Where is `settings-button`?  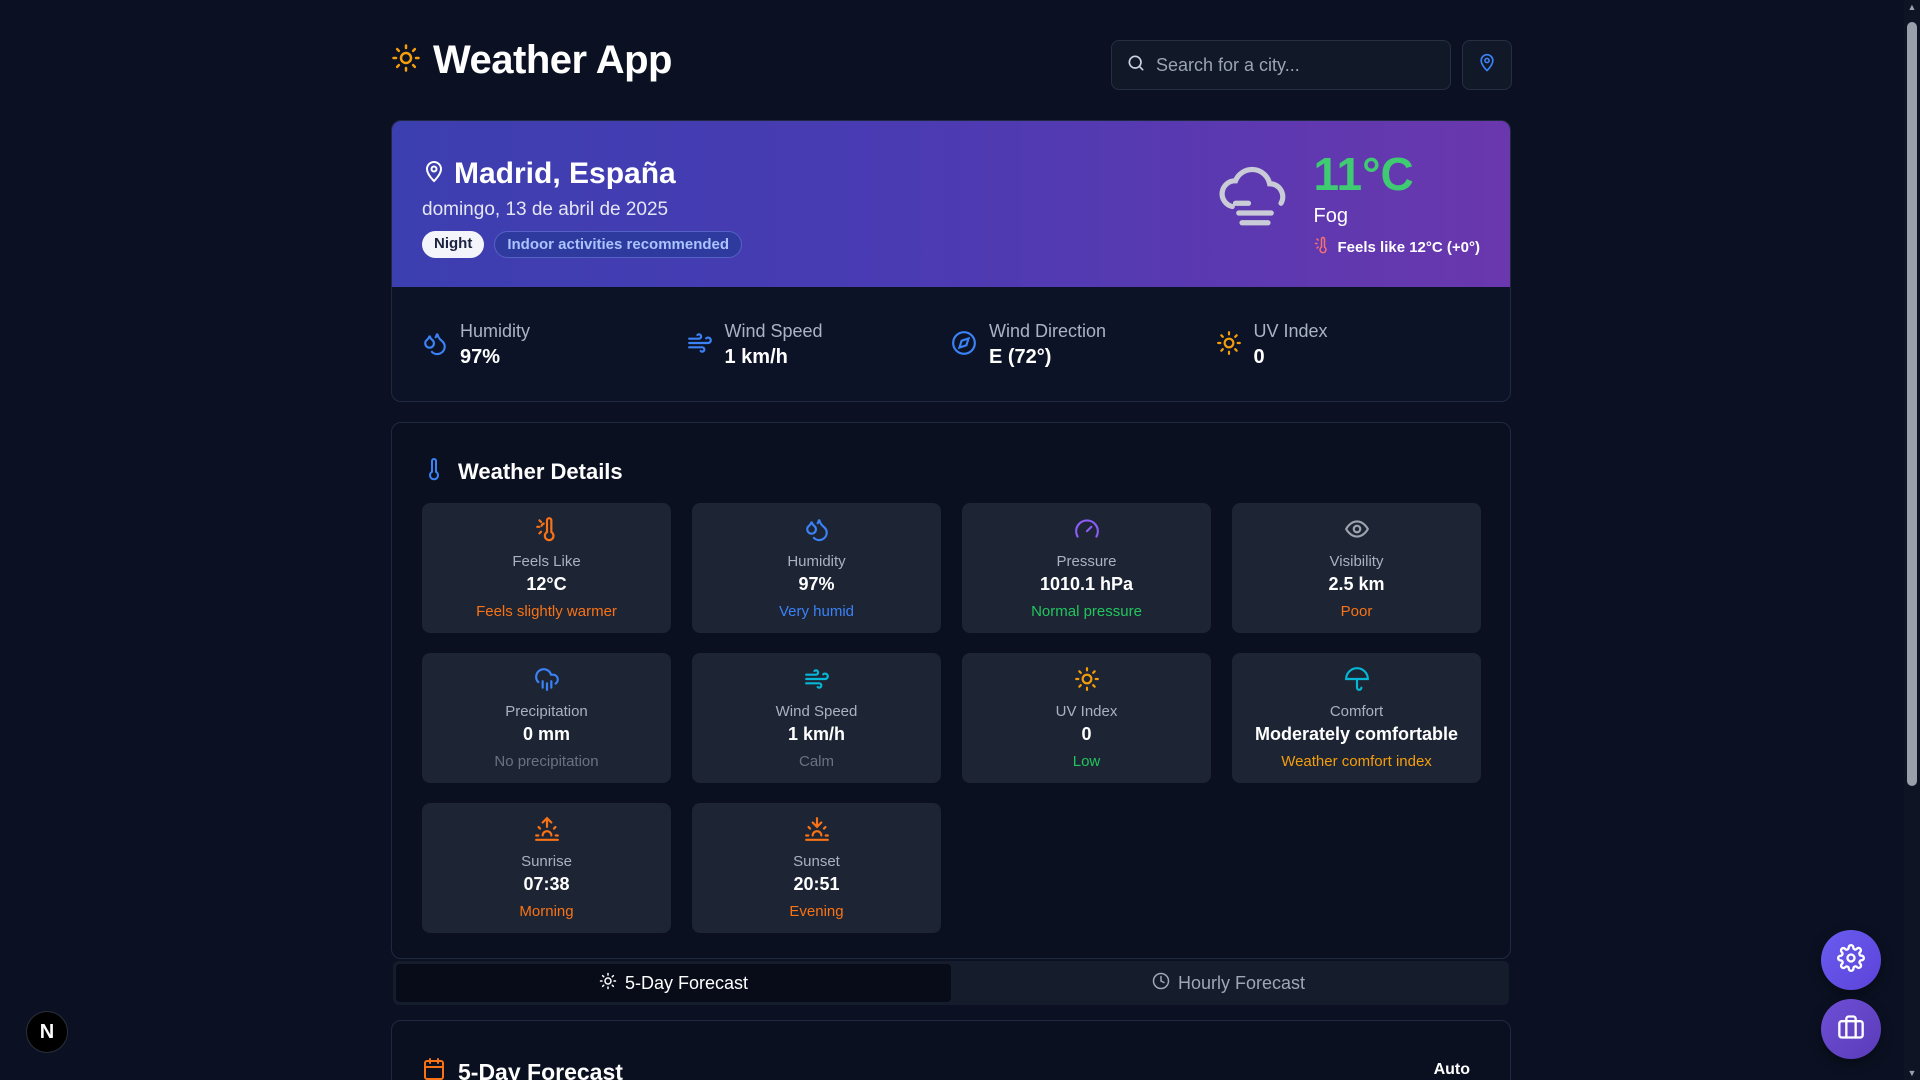
settings-button is located at coordinates (1851, 960).